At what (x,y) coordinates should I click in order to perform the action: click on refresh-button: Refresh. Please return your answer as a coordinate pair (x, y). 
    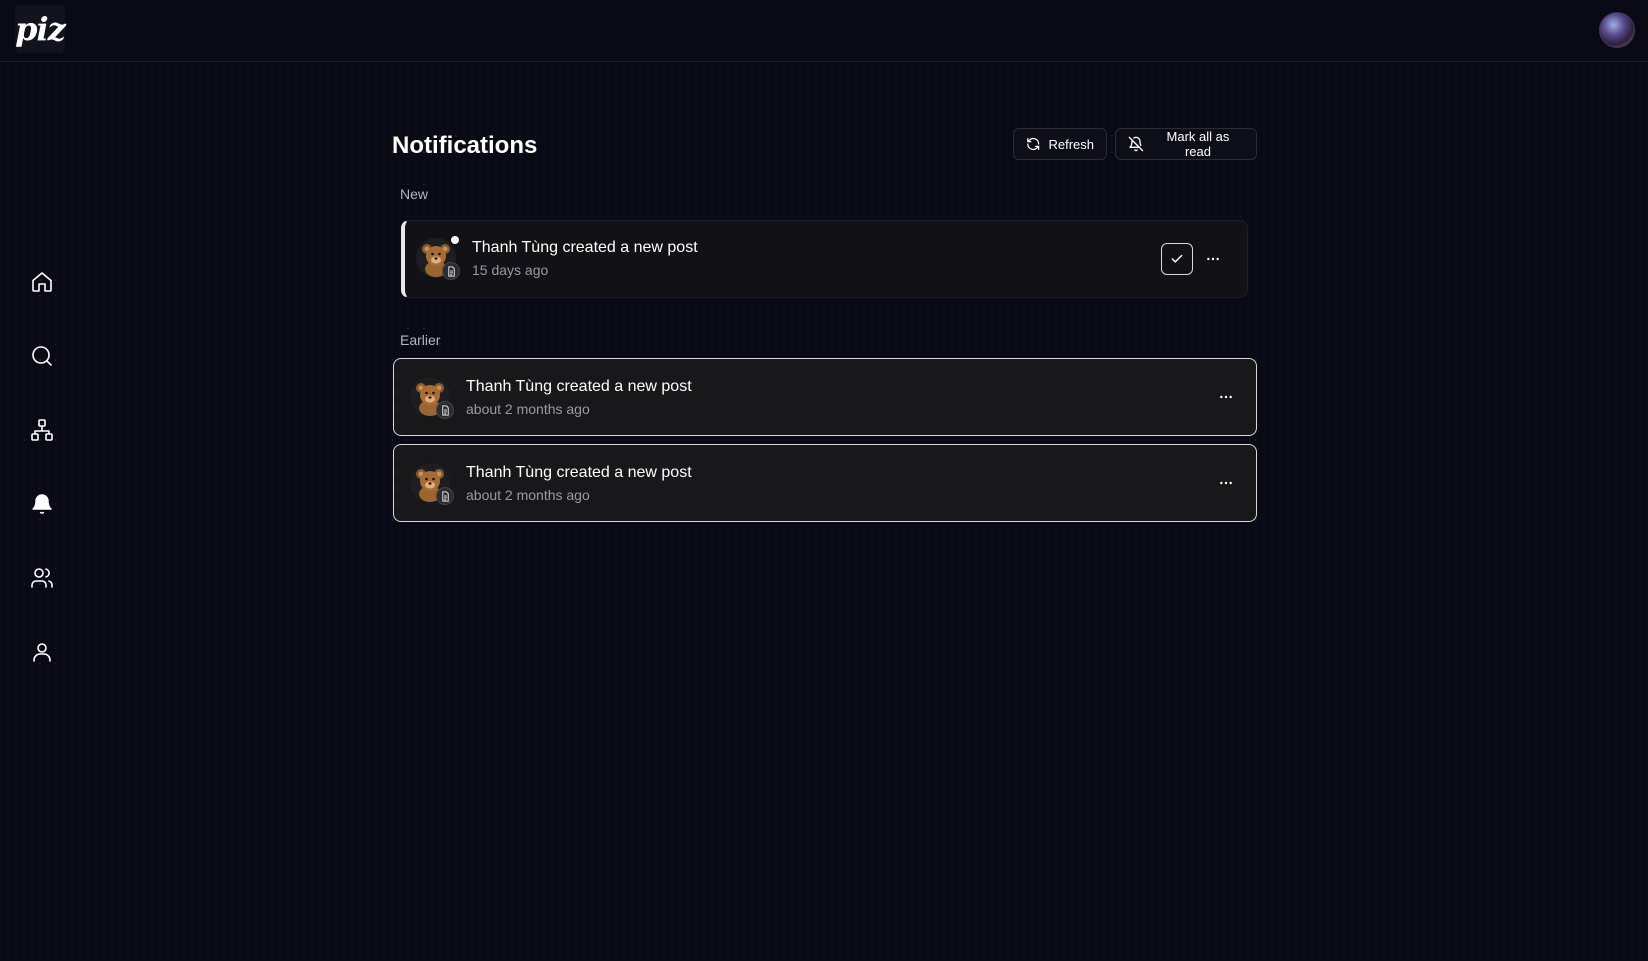
    Looking at the image, I should click on (1060, 144).